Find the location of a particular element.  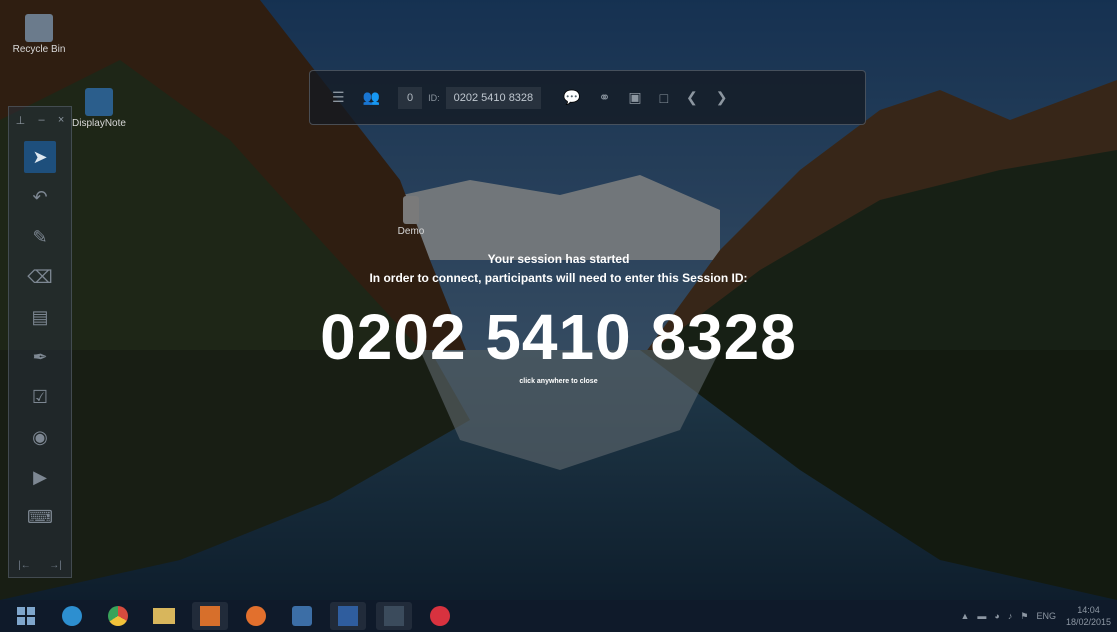

desktop-icon-recycle-bin: Recycle Bin is located at coordinates (39, 34).